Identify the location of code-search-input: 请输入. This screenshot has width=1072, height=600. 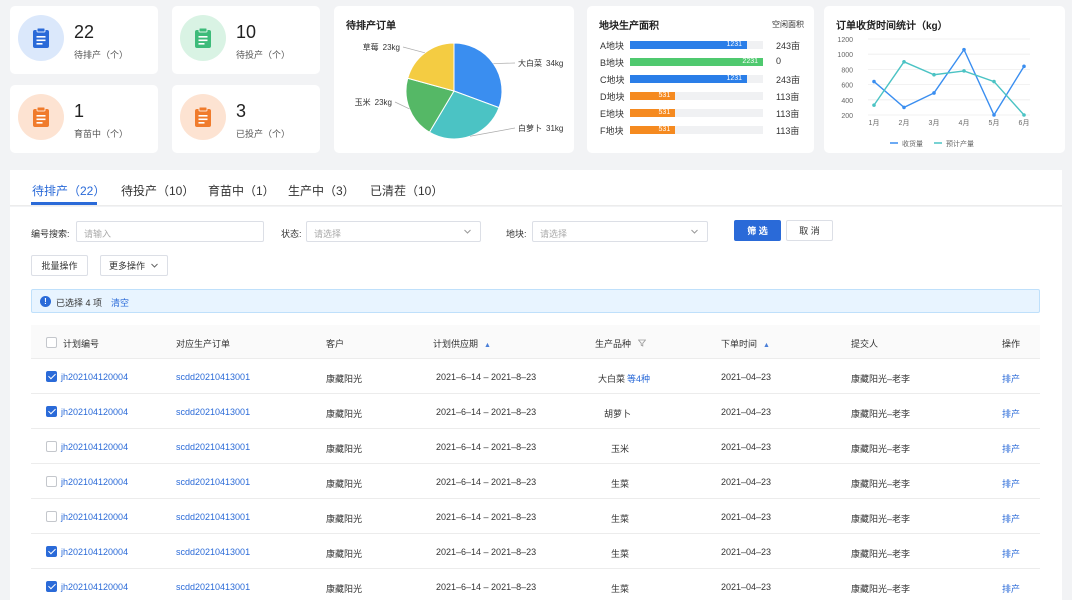
(170, 231).